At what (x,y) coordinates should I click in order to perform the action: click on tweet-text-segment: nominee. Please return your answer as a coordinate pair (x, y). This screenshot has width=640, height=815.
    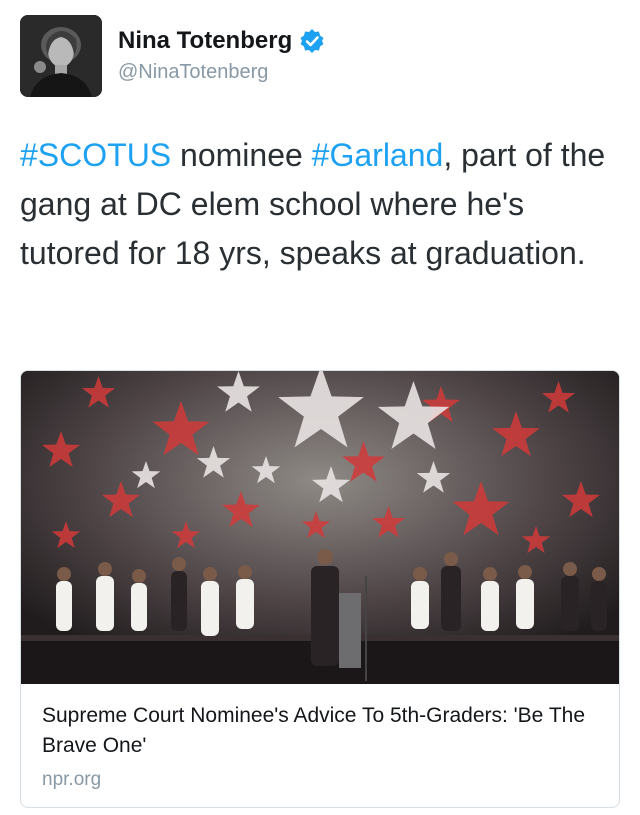
    Looking at the image, I should click on (241, 155).